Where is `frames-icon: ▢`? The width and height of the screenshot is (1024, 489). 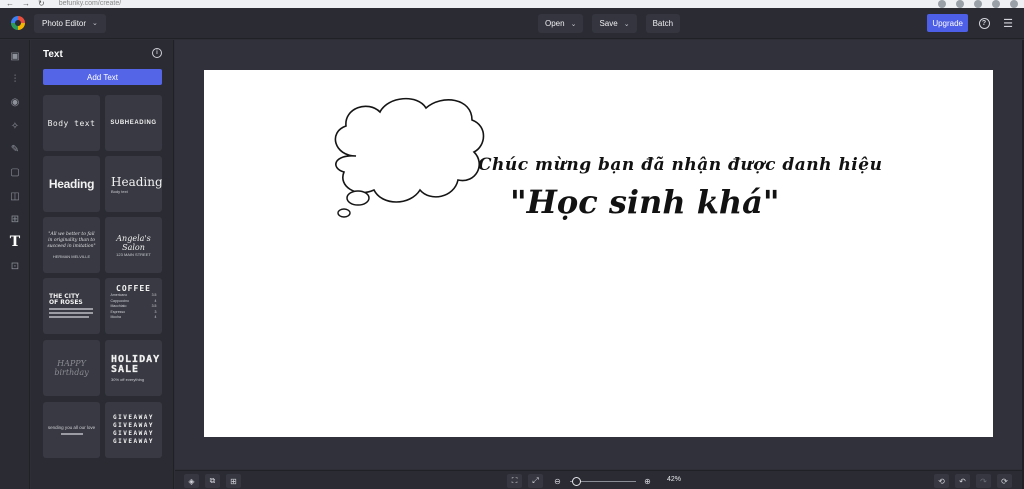 frames-icon: ▢ is located at coordinates (15, 172).